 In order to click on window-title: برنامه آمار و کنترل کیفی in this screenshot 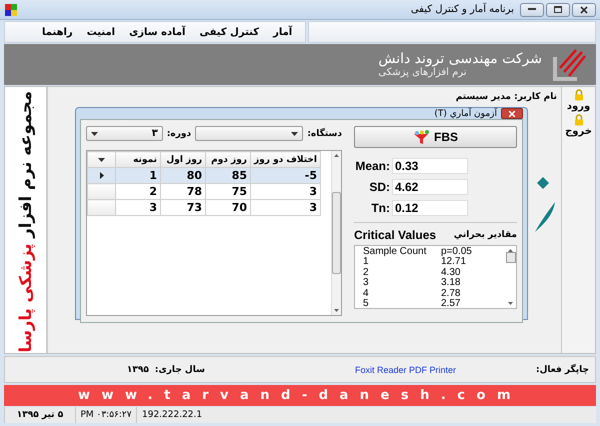, I will do `click(462, 9)`.